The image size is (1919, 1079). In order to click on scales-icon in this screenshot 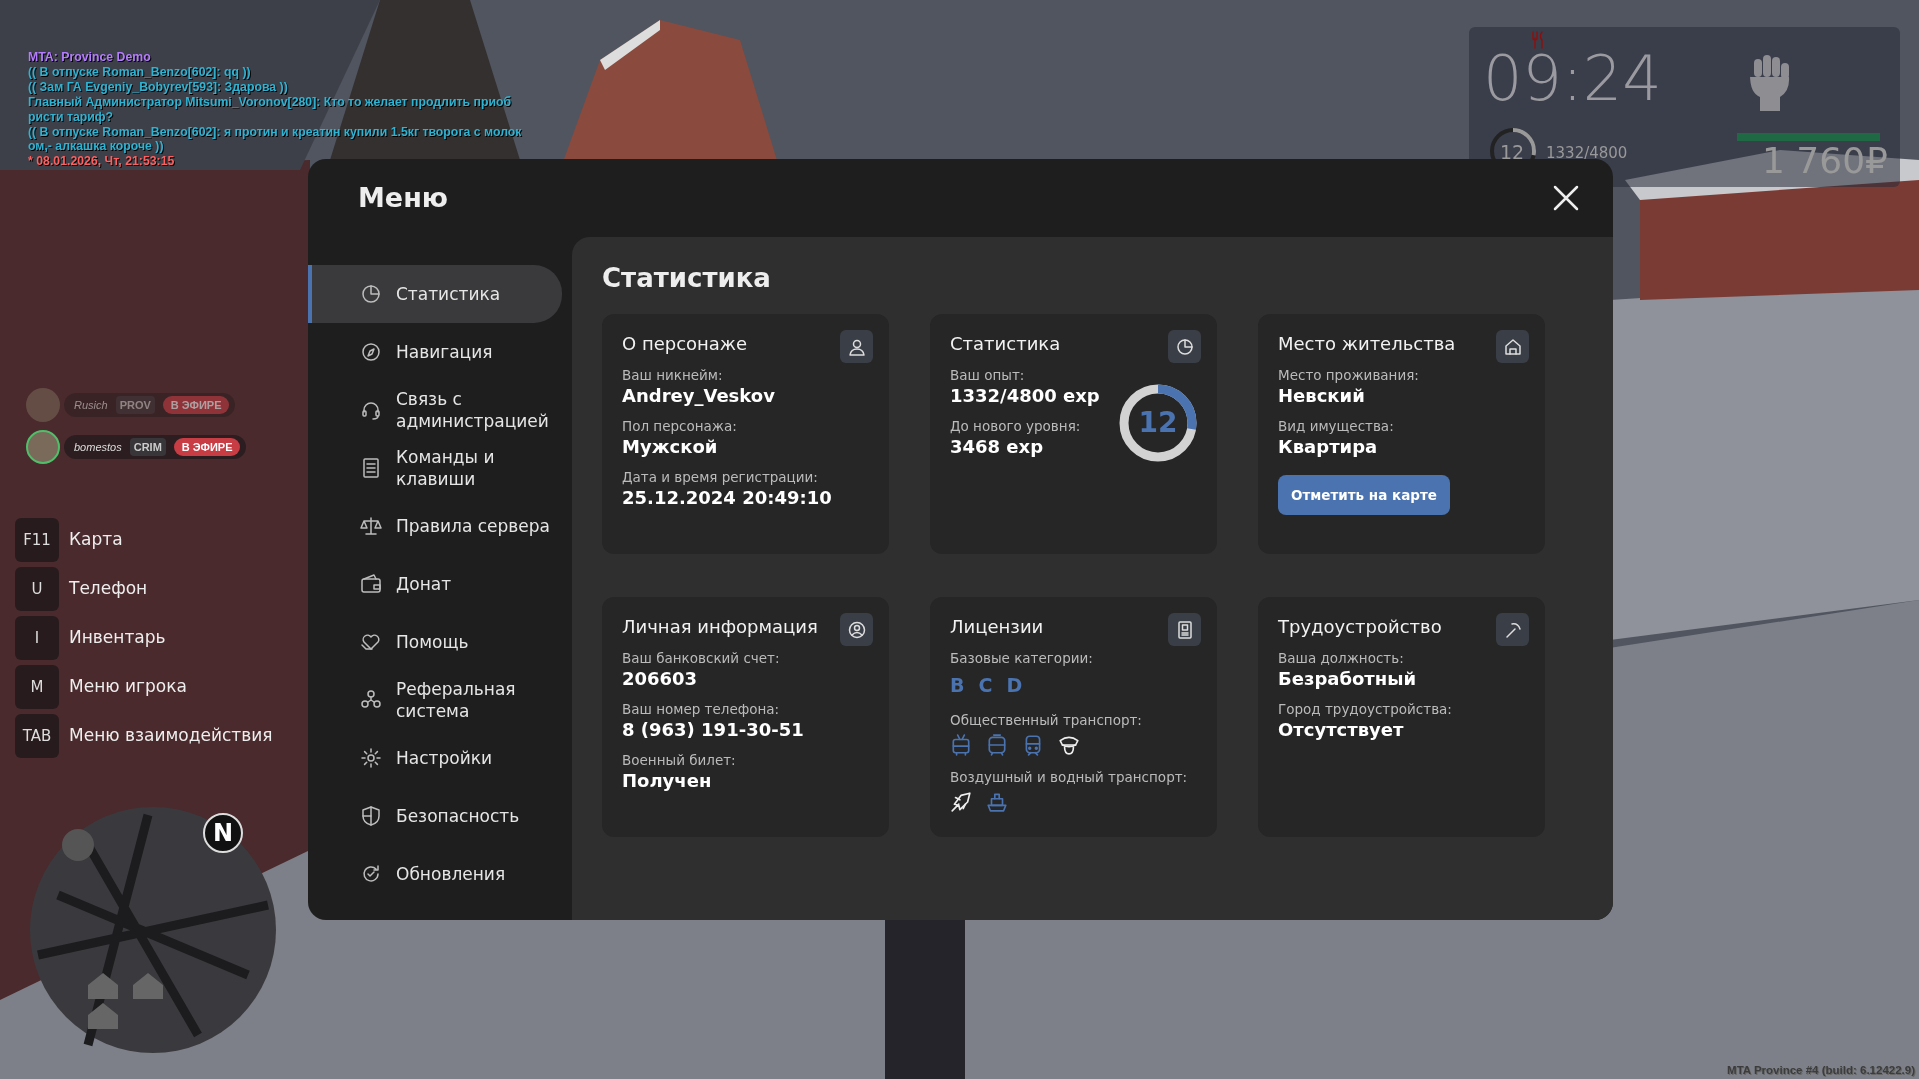, I will do `click(371, 526)`.